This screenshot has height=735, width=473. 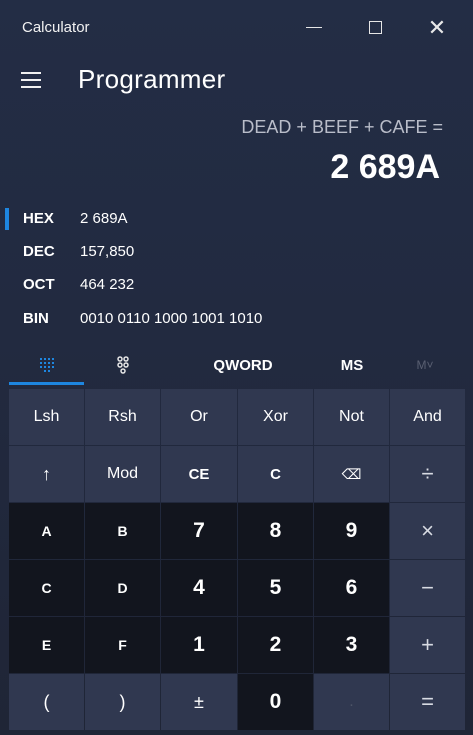 What do you see at coordinates (236, 251) in the screenshot?
I see `radix-row-dec: DEC 157,850` at bounding box center [236, 251].